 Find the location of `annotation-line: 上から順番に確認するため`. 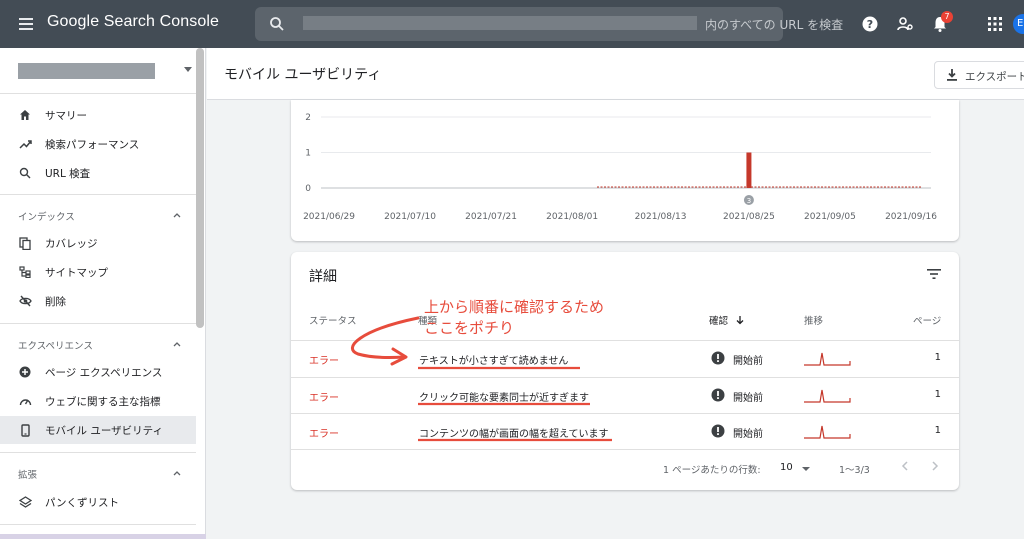

annotation-line: 上から順番に確認するため is located at coordinates (514, 307).